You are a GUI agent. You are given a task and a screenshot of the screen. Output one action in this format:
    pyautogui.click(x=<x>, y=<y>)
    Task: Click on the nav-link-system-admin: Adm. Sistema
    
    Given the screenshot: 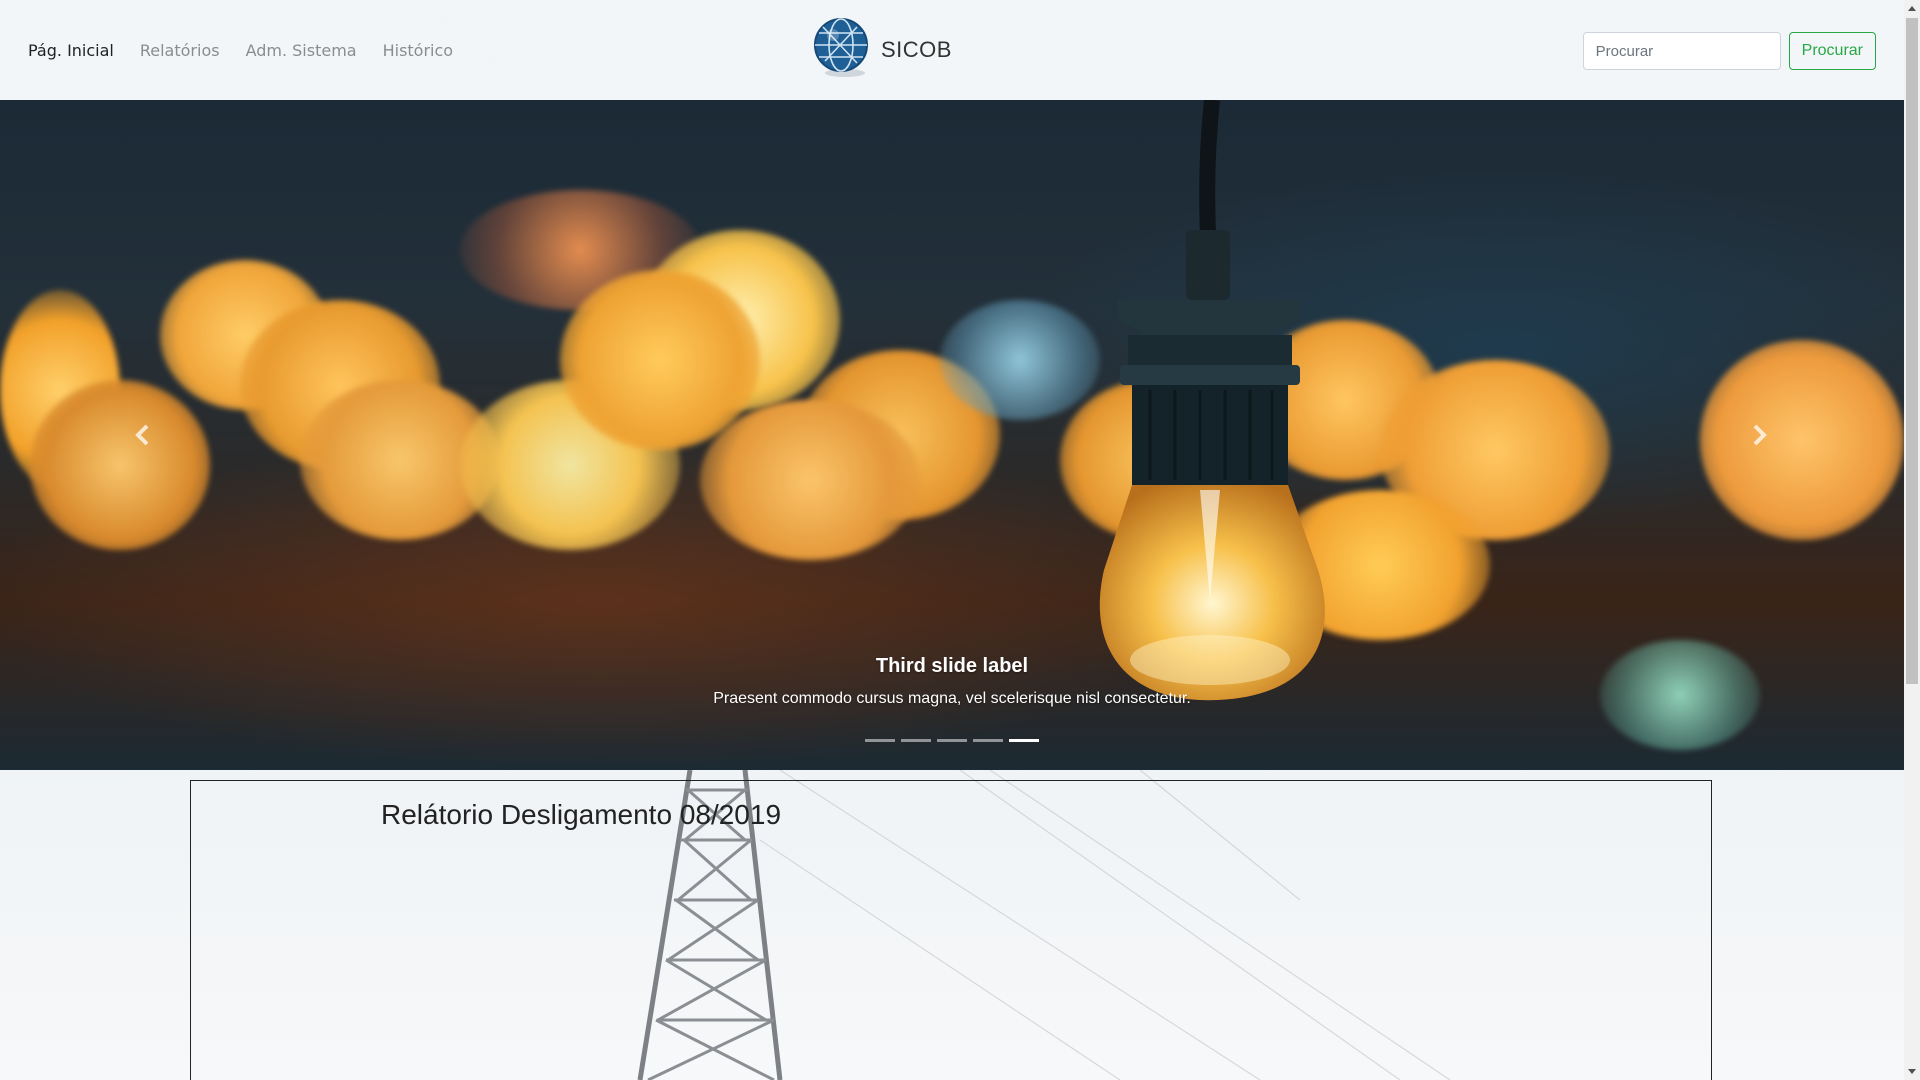 What is the action you would take?
    pyautogui.click(x=301, y=50)
    